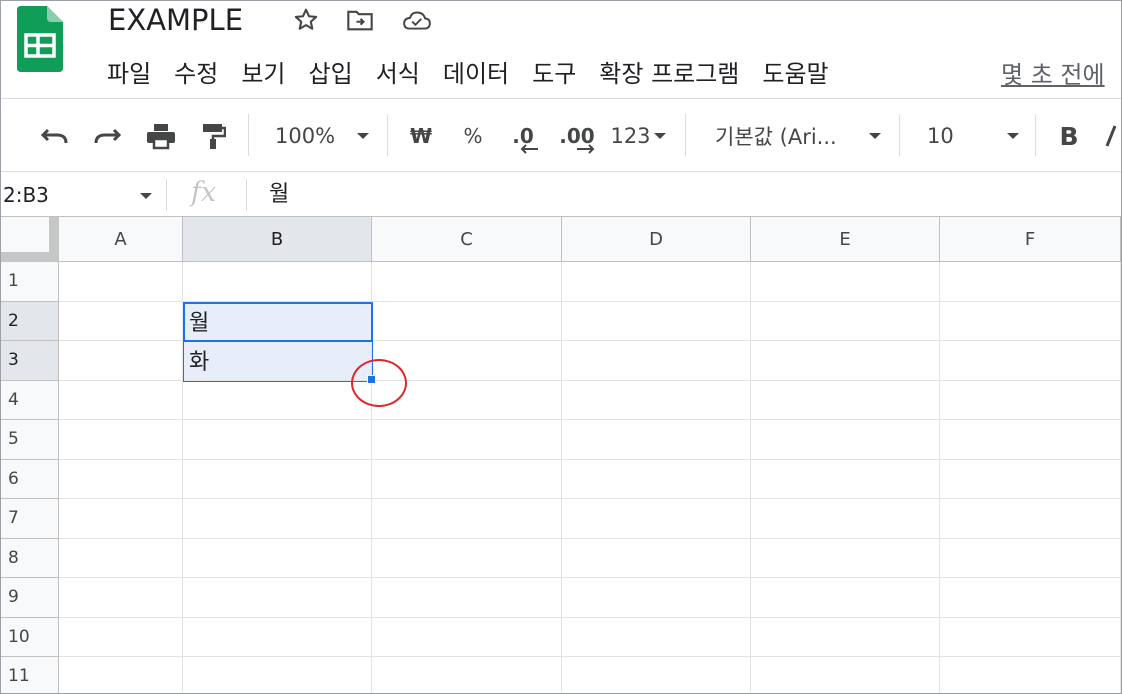 The width and height of the screenshot is (1122, 694). What do you see at coordinates (845, 479) in the screenshot?
I see `cell-e6` at bounding box center [845, 479].